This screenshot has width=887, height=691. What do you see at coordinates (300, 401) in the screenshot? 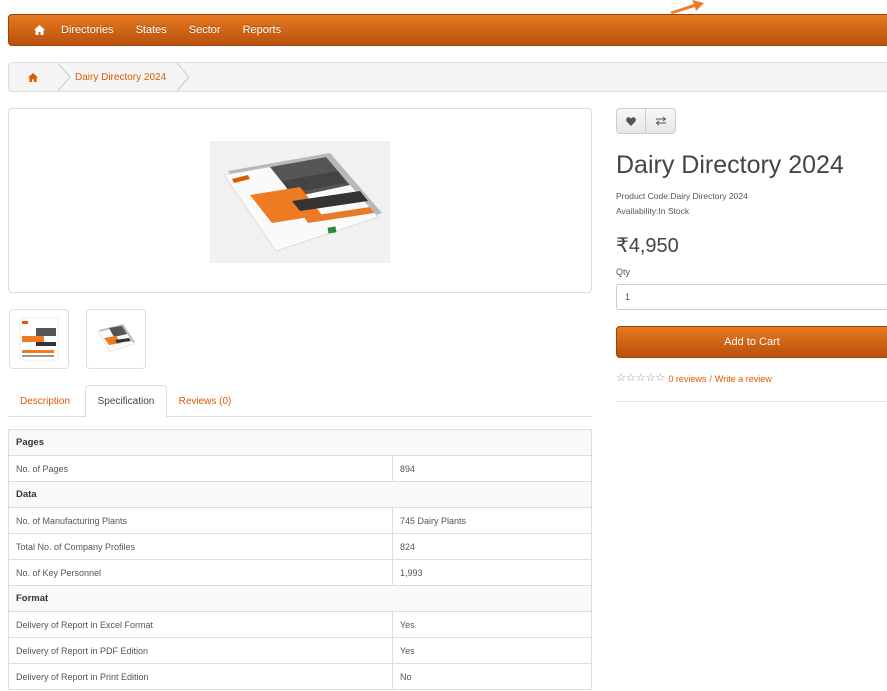
I see `product-tabs: Description Specification Reviews (0)` at bounding box center [300, 401].